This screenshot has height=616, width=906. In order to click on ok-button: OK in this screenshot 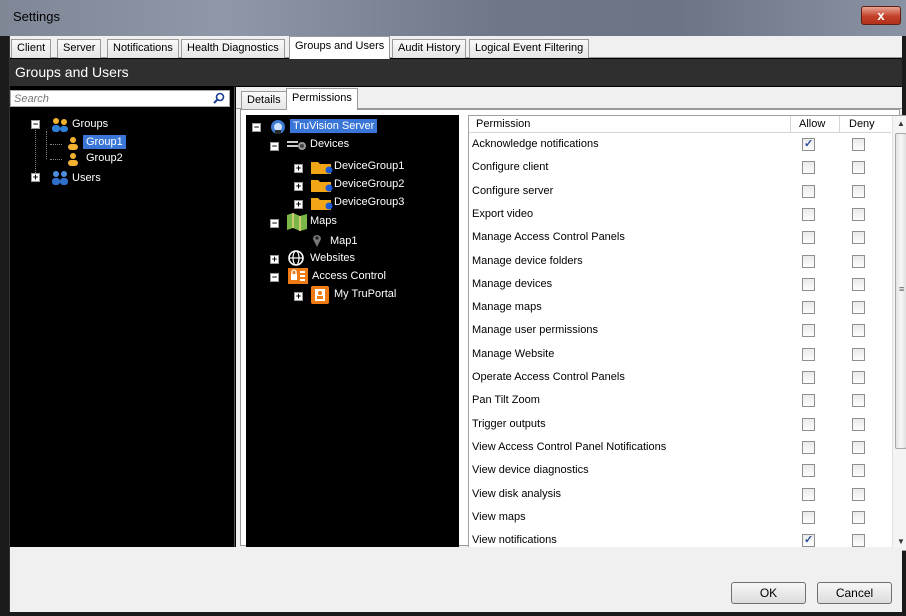, I will do `click(768, 593)`.